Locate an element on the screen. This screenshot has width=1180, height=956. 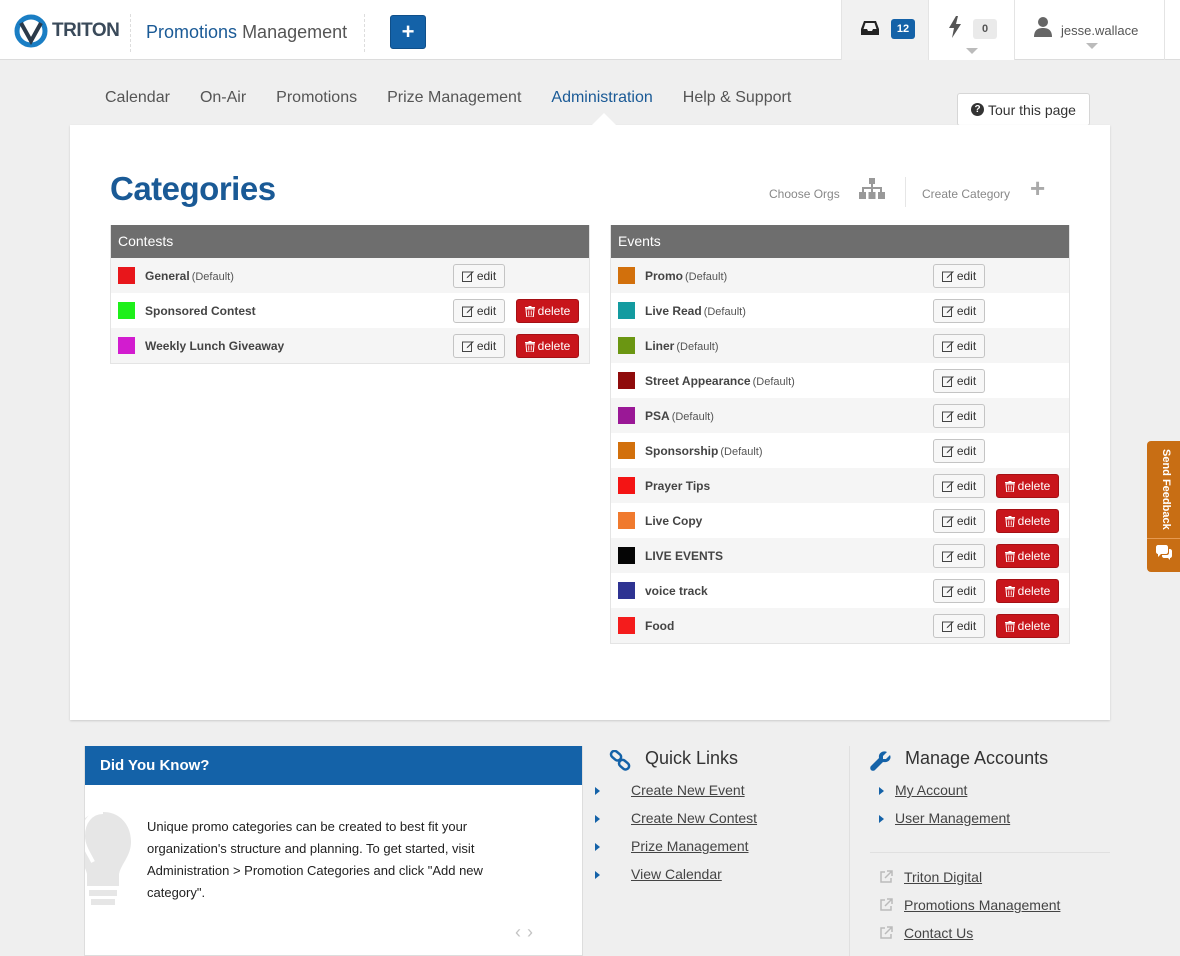
nav-calendar: Calendar is located at coordinates (137, 98).